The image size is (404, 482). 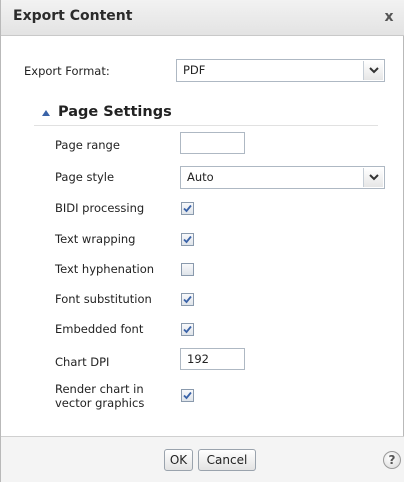 I want to click on page-range-input, so click(x=212, y=143).